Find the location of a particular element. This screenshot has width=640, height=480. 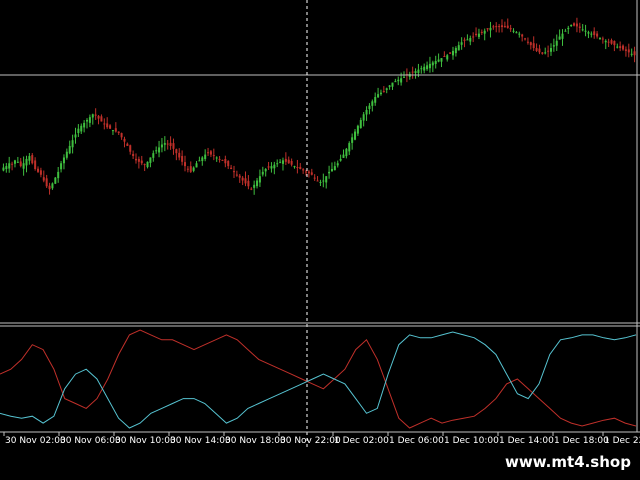

time-axis-label: 30 Nov 18:00 is located at coordinates (255, 441).